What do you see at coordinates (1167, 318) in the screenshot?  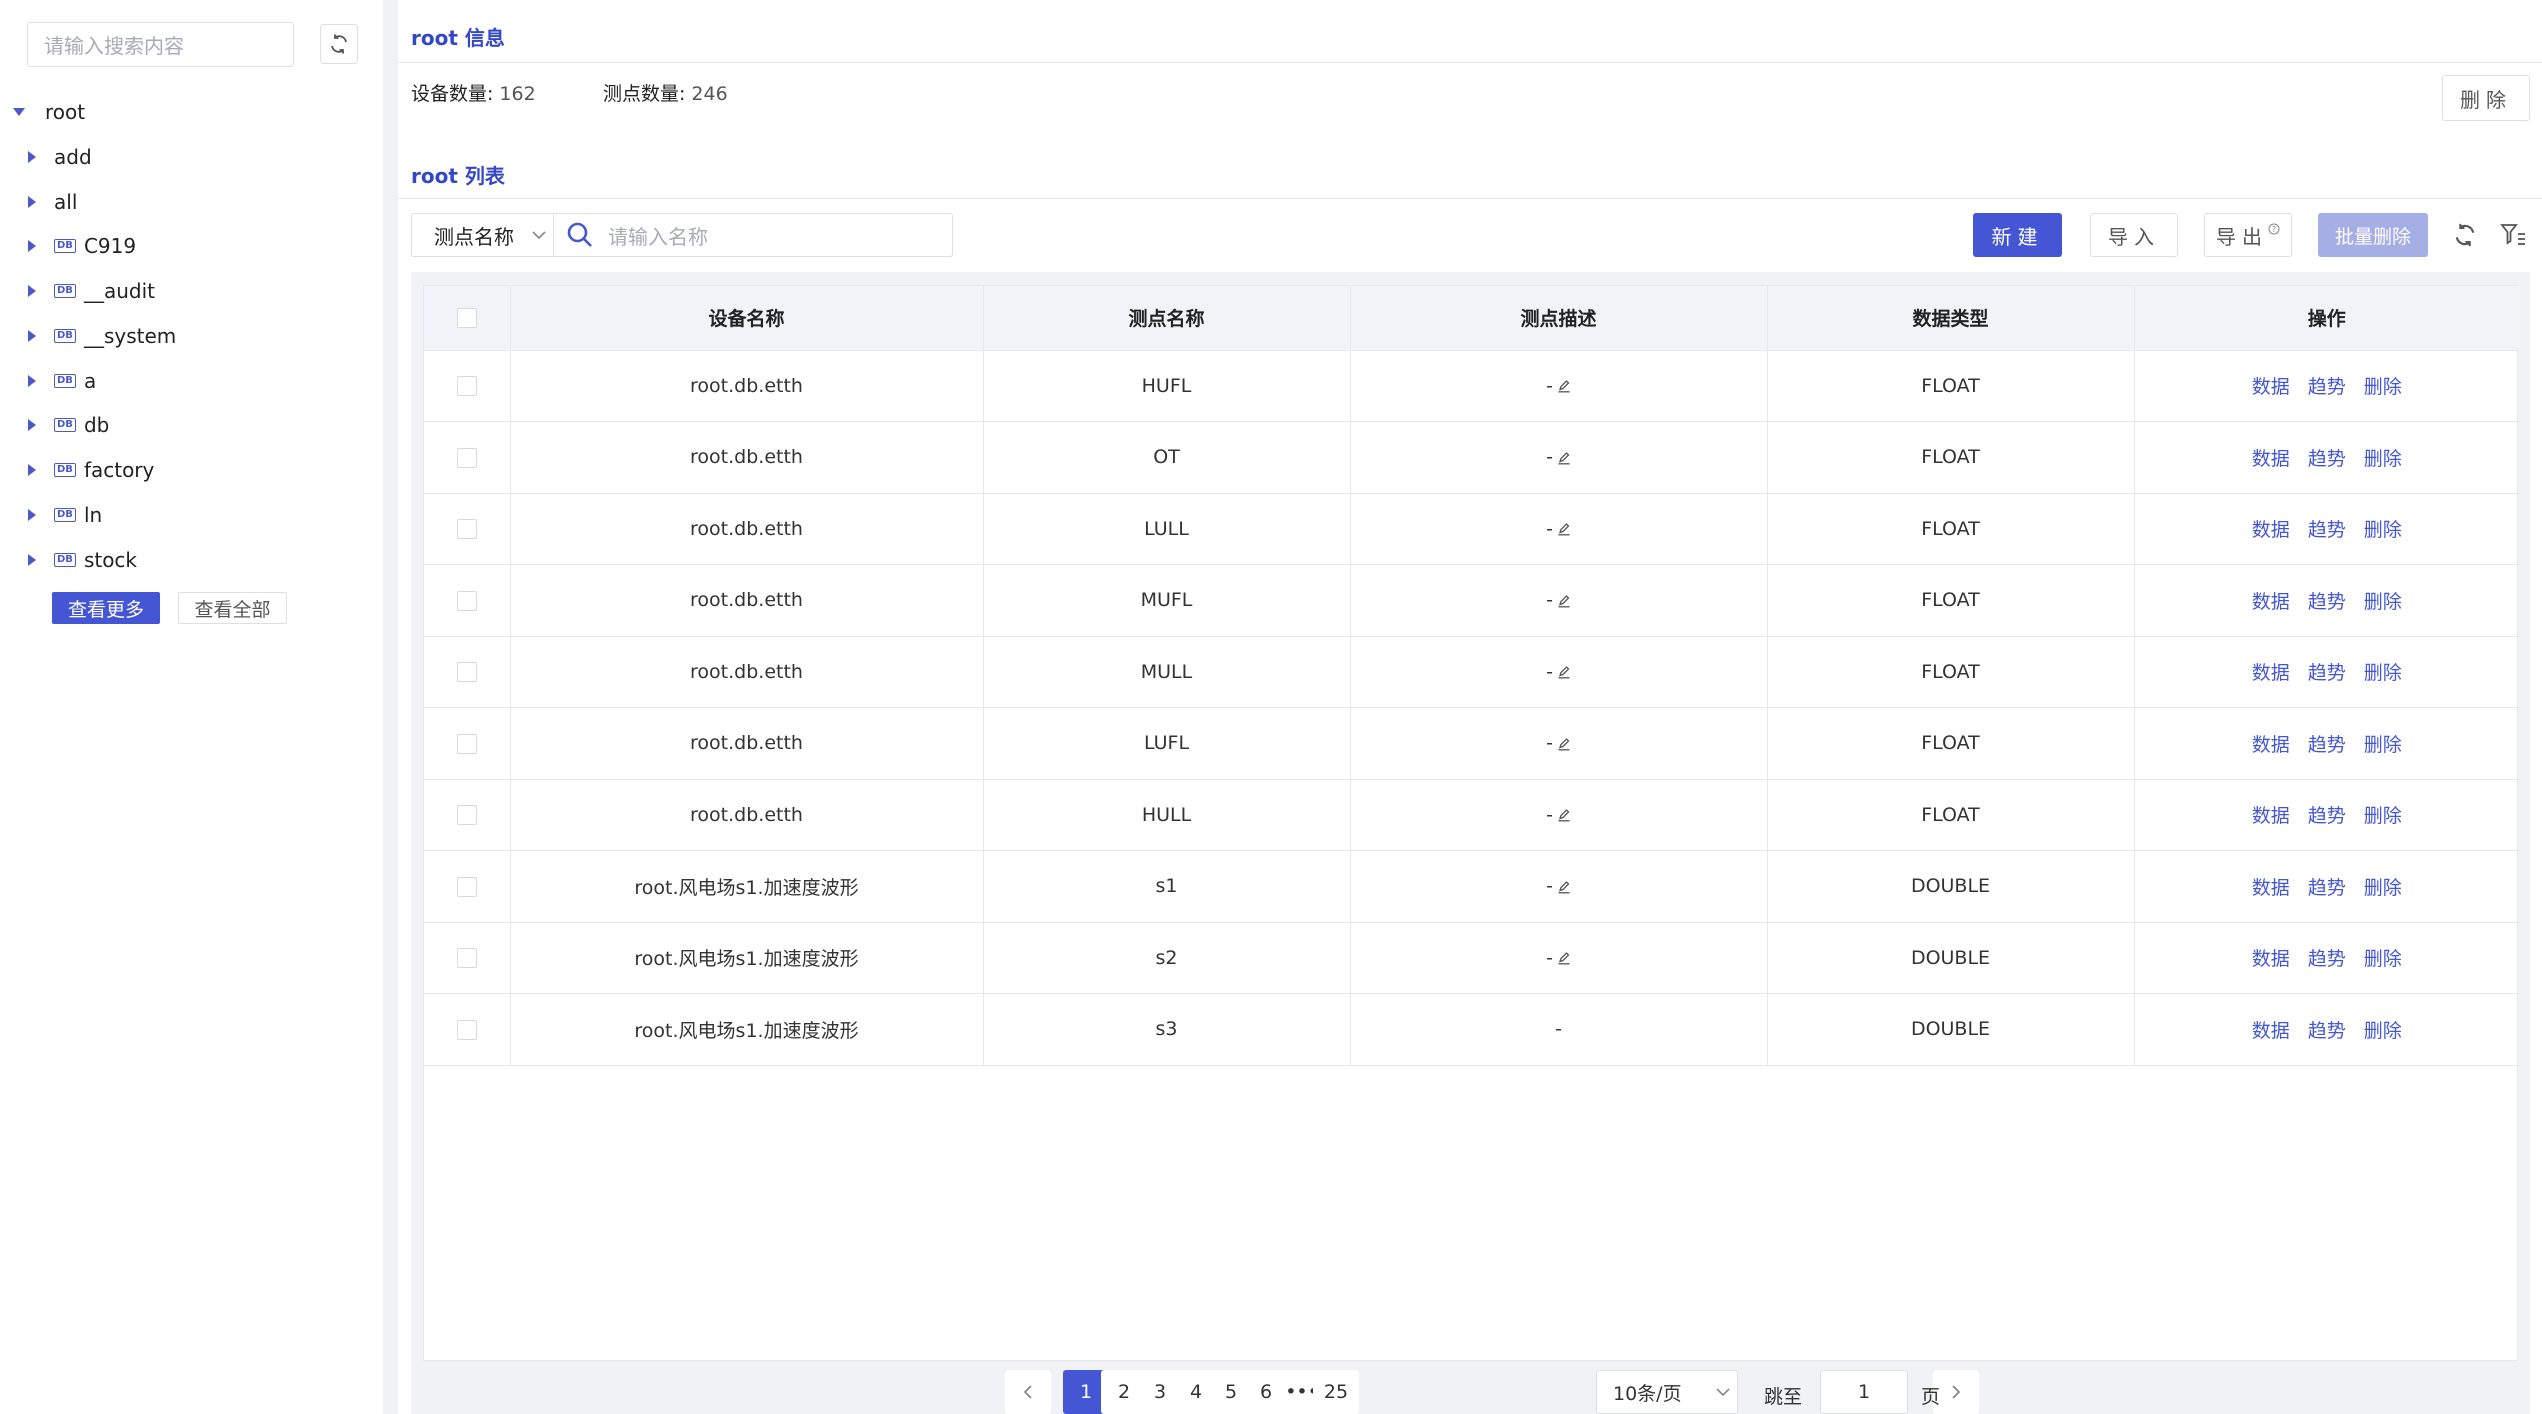 I see `column-header: 测点名称` at bounding box center [1167, 318].